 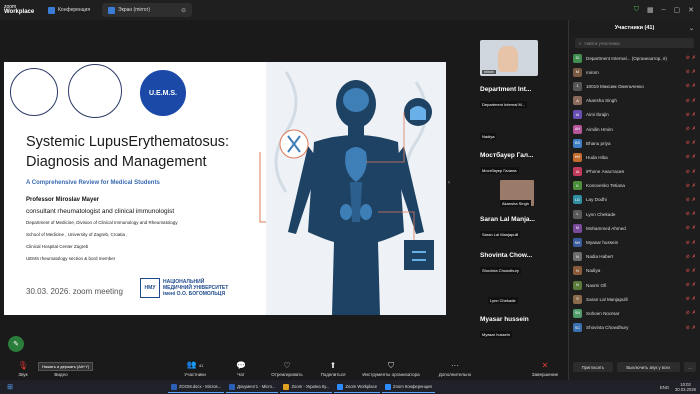 I want to click on chat-button: 💬 Чат, so click(x=241, y=369).